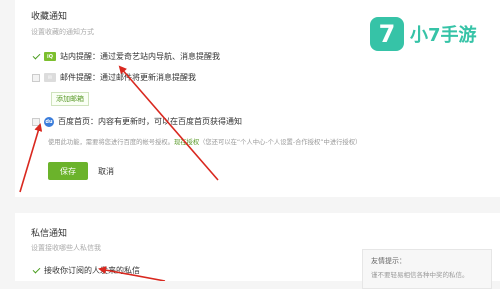  Describe the element at coordinates (31, 158) in the screenshot. I see `arrow-to-baidu-option` at that location.